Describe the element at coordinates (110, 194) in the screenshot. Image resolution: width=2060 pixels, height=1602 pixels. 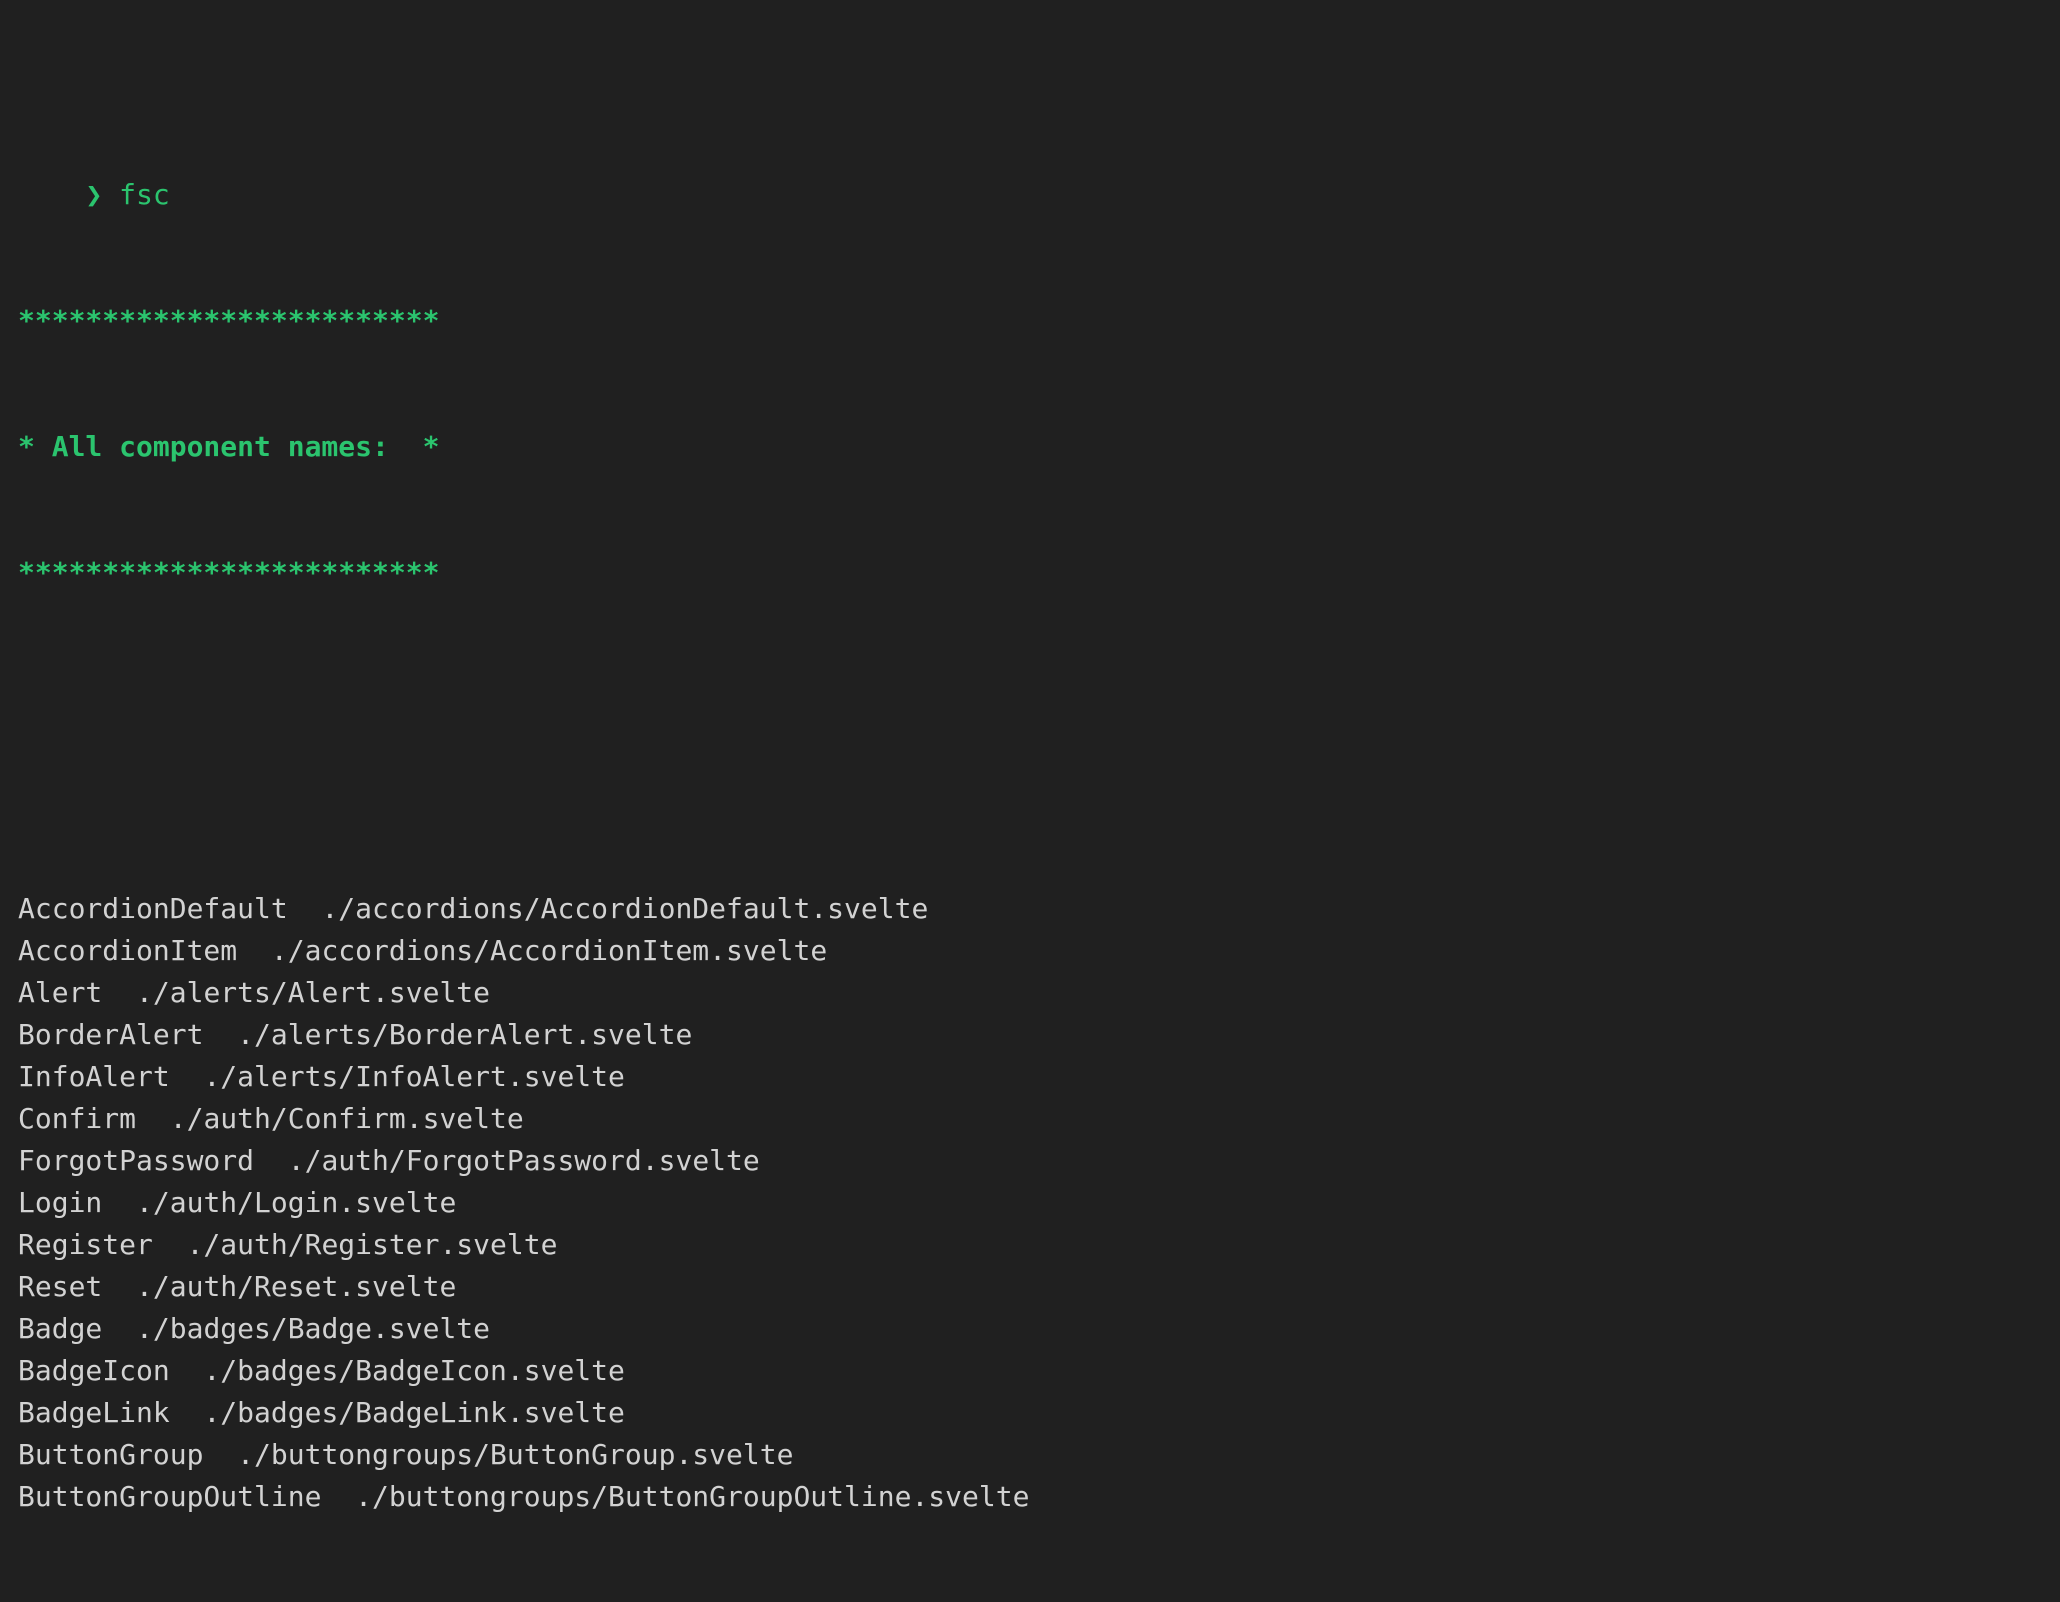
I see `prompt-spacer` at that location.